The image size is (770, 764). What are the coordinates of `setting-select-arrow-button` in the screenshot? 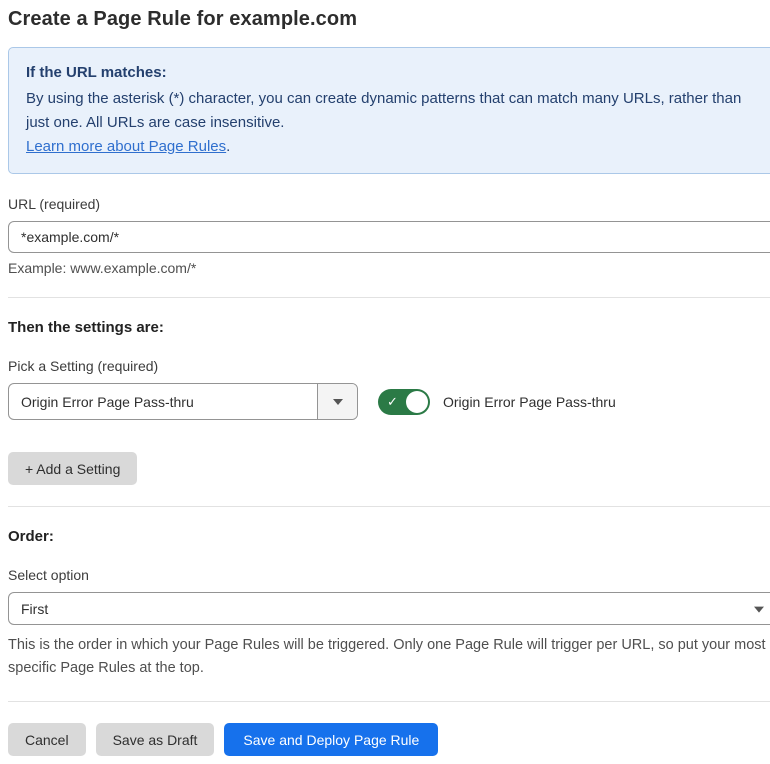 It's located at (337, 401).